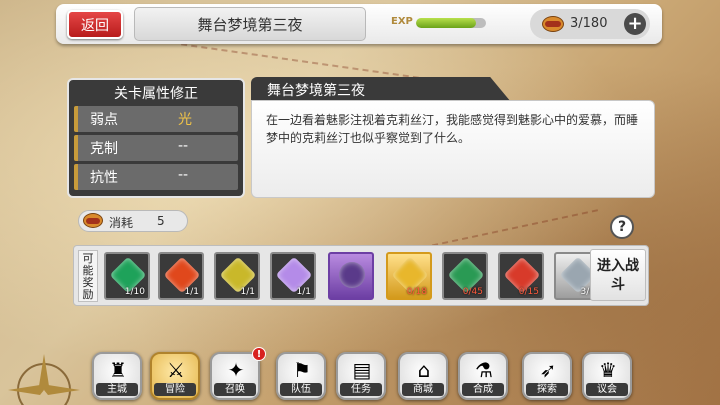  What do you see at coordinates (483, 389) in the screenshot?
I see `nav-button-label: 合成` at bounding box center [483, 389].